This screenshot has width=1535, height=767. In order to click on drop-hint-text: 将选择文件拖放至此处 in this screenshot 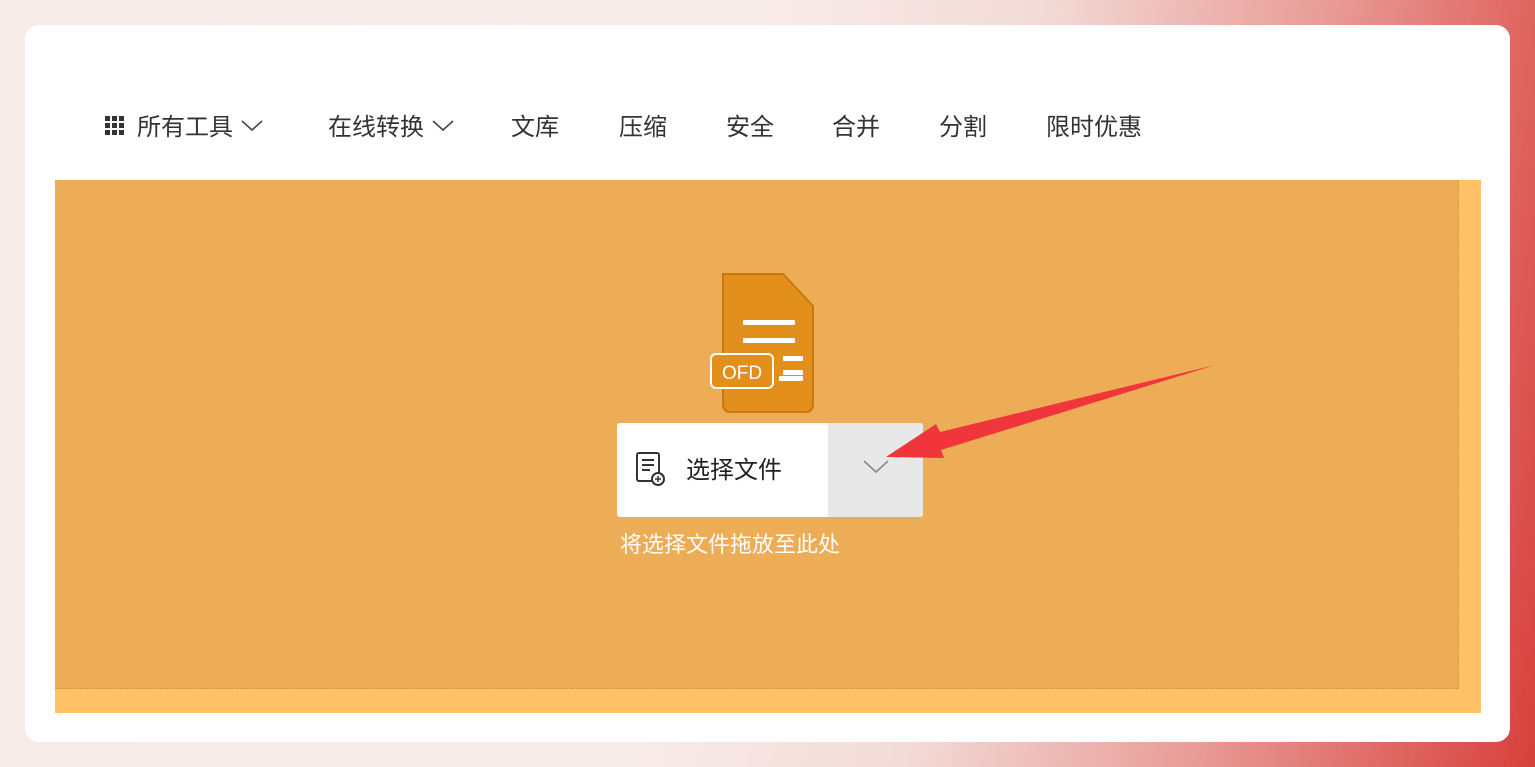, I will do `click(730, 545)`.